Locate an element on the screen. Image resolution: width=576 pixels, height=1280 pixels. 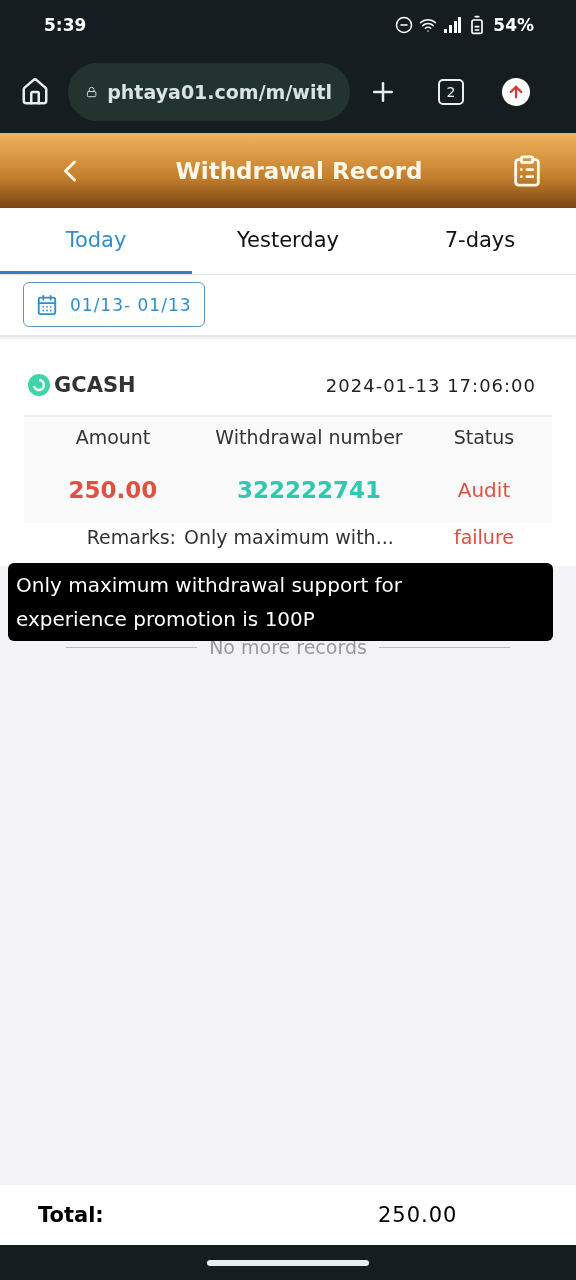
clock: 5:39 is located at coordinates (65, 25).